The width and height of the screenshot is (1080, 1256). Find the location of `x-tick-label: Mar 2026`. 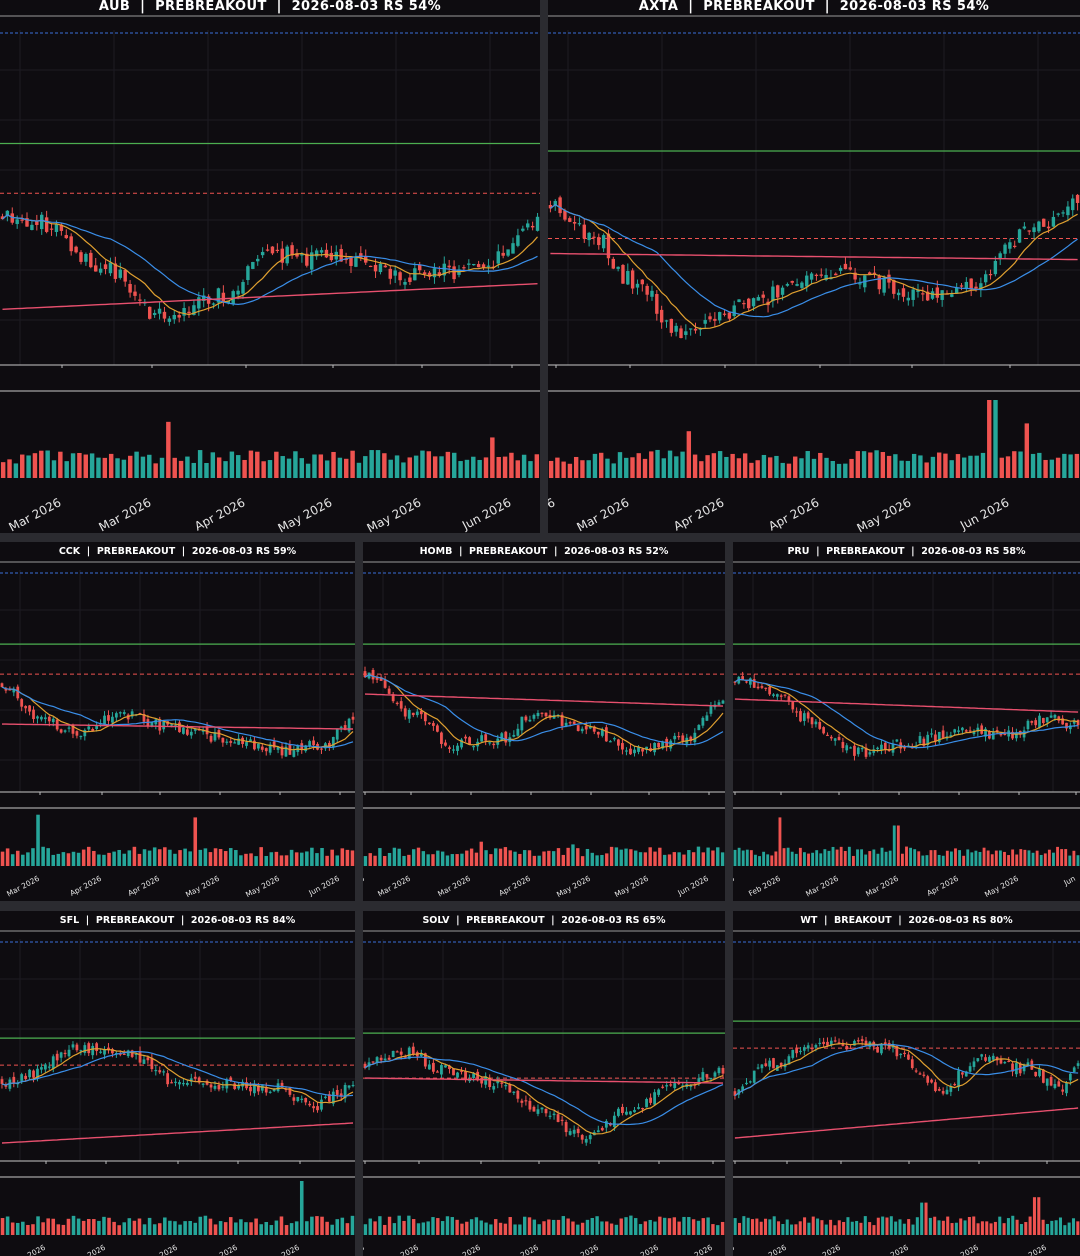

x-tick-label: Mar 2026 is located at coordinates (822, 886).